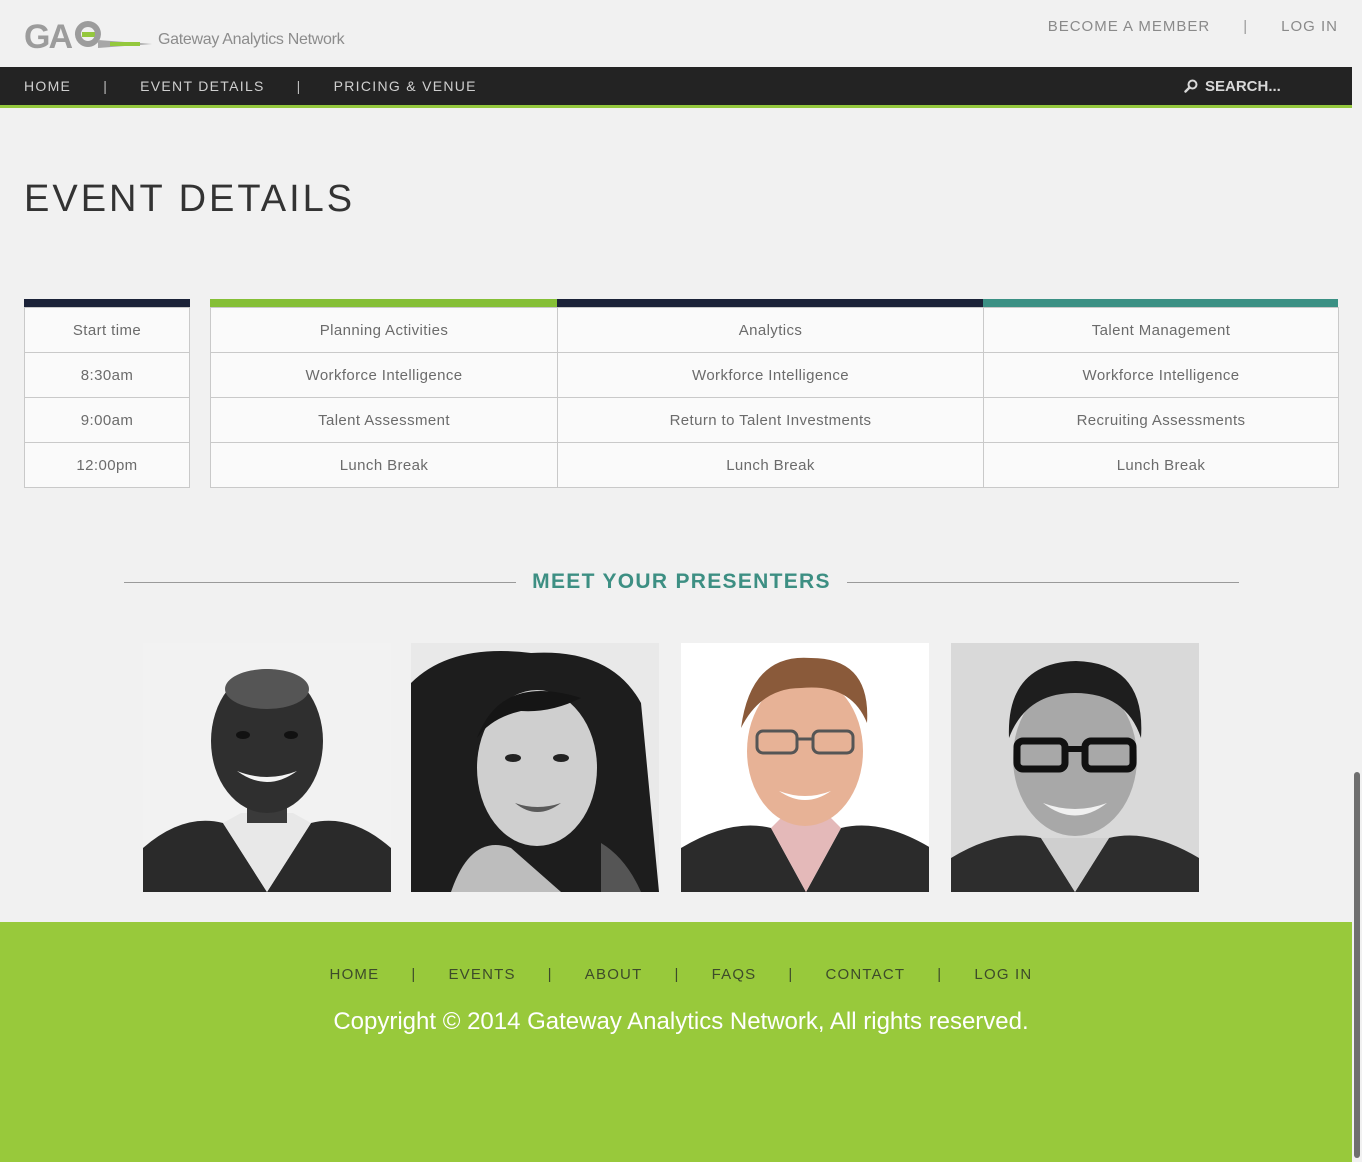 Image resolution: width=1362 pixels, height=1162 pixels. I want to click on presenter-2-image, so click(535, 767).